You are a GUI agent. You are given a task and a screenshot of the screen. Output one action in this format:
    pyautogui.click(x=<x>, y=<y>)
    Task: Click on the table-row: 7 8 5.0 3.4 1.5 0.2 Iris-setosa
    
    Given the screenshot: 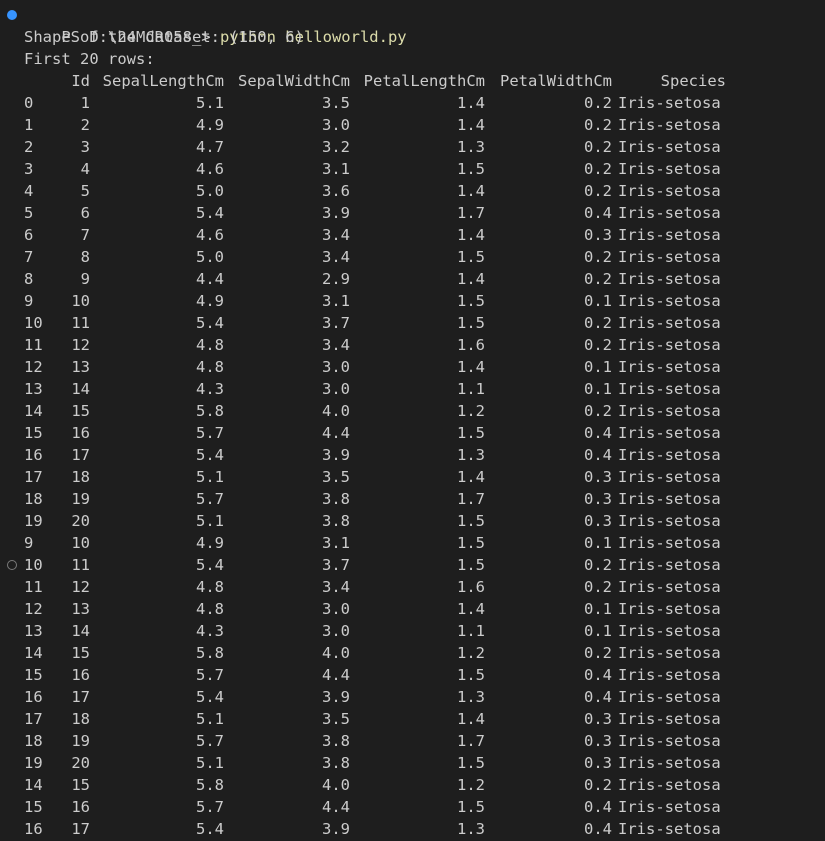 What is the action you would take?
    pyautogui.click(x=412, y=257)
    